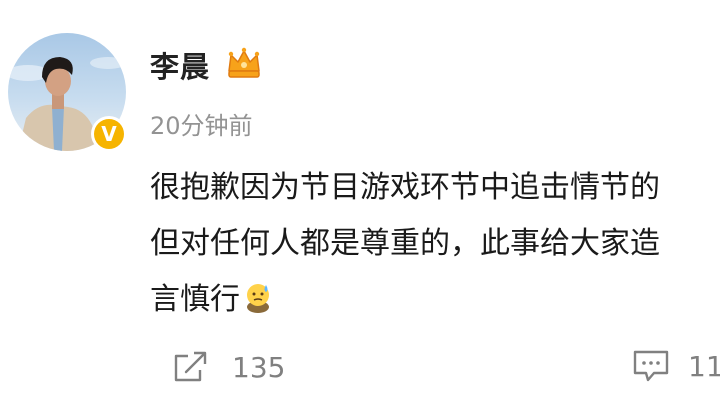 The image size is (720, 405). Describe the element at coordinates (228, 367) in the screenshot. I see `repost-button: 135` at that location.